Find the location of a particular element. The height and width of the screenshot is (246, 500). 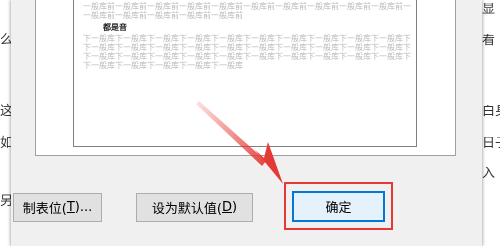

arrow-shaft is located at coordinates (231, 133).